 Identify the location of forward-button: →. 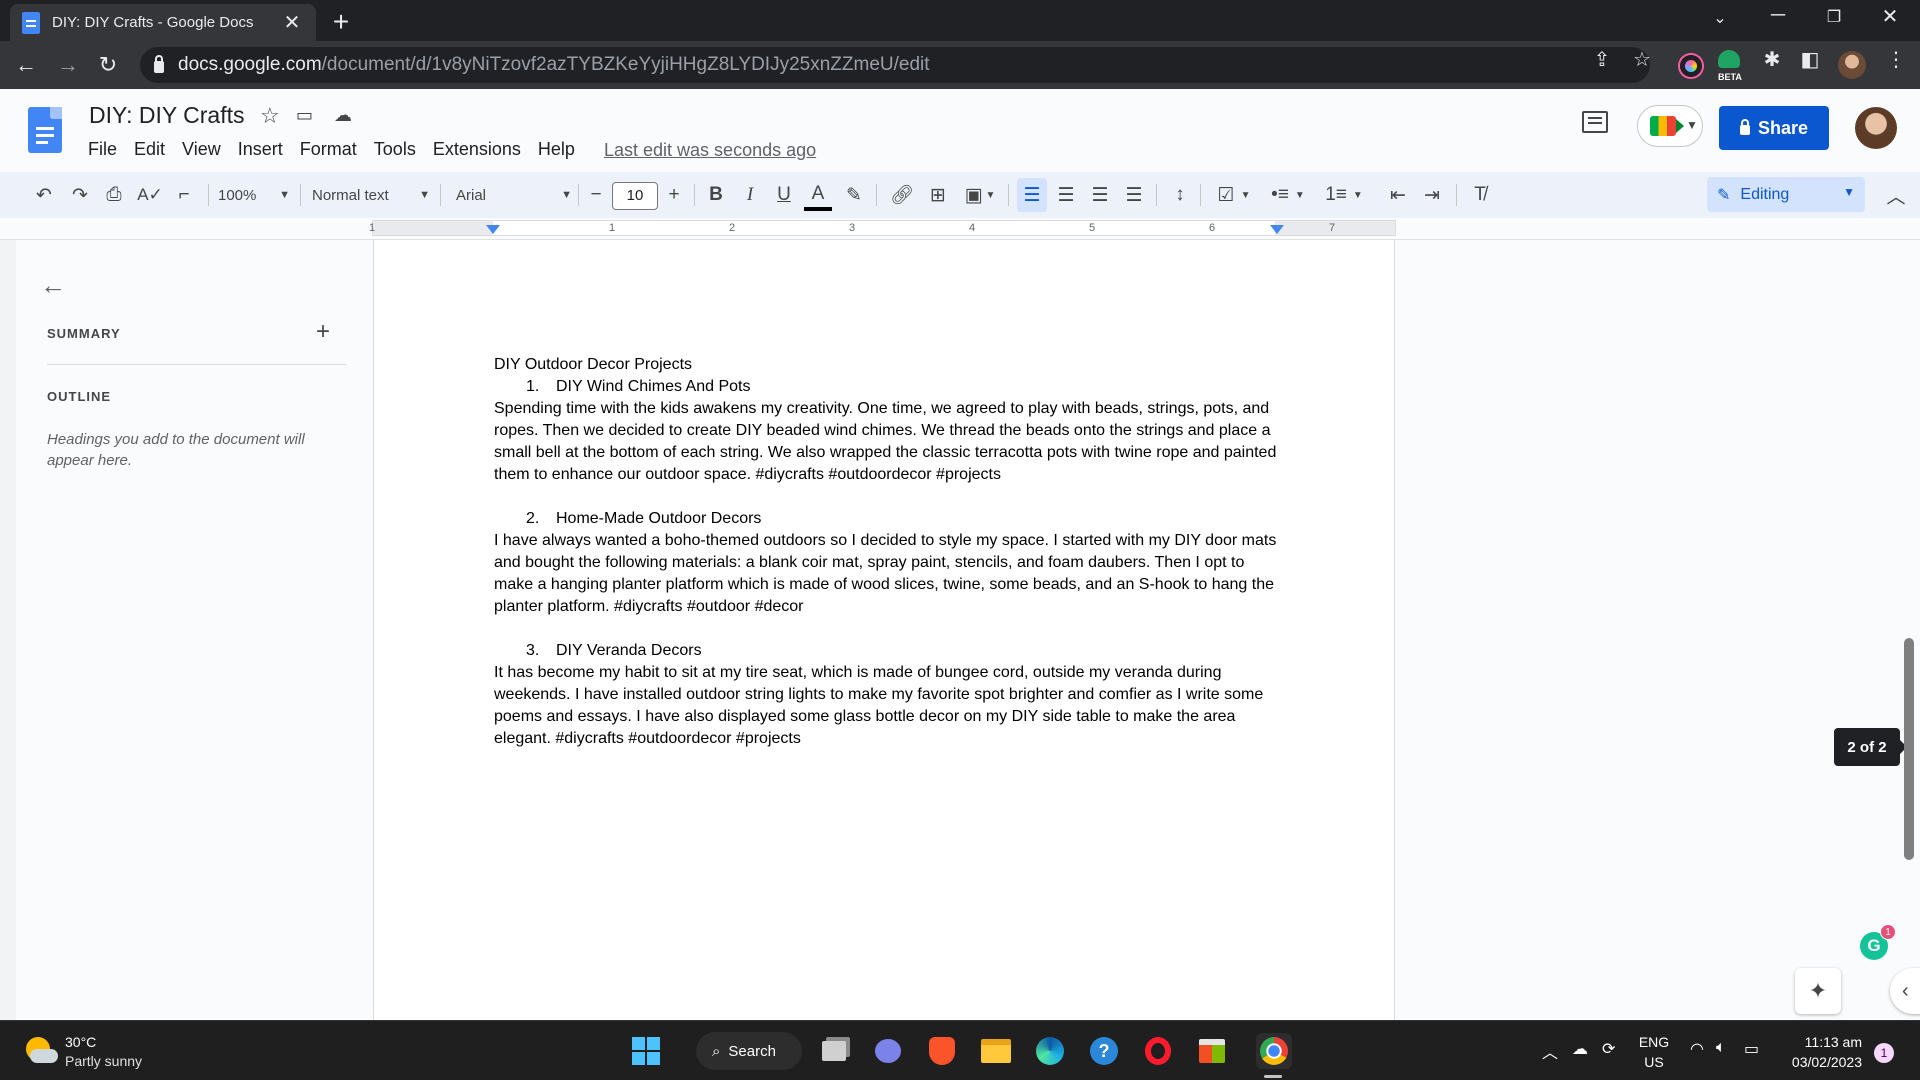
(68, 65).